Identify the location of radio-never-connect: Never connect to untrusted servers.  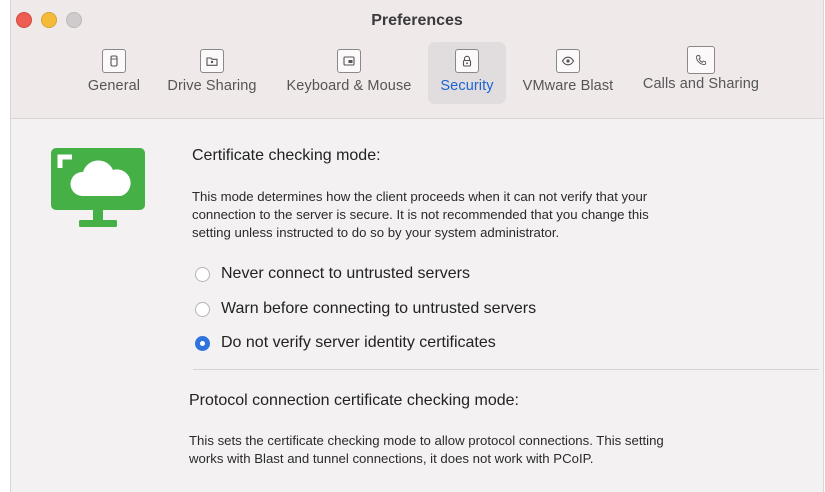
(332, 274).